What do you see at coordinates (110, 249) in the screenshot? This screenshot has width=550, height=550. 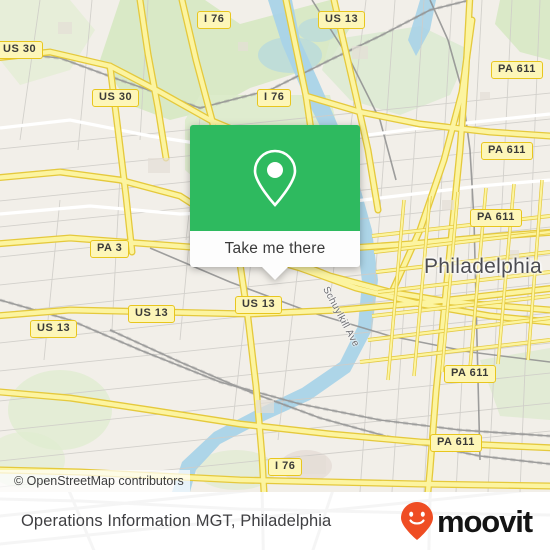 I see `shield-pa-3: PA 3` at bounding box center [110, 249].